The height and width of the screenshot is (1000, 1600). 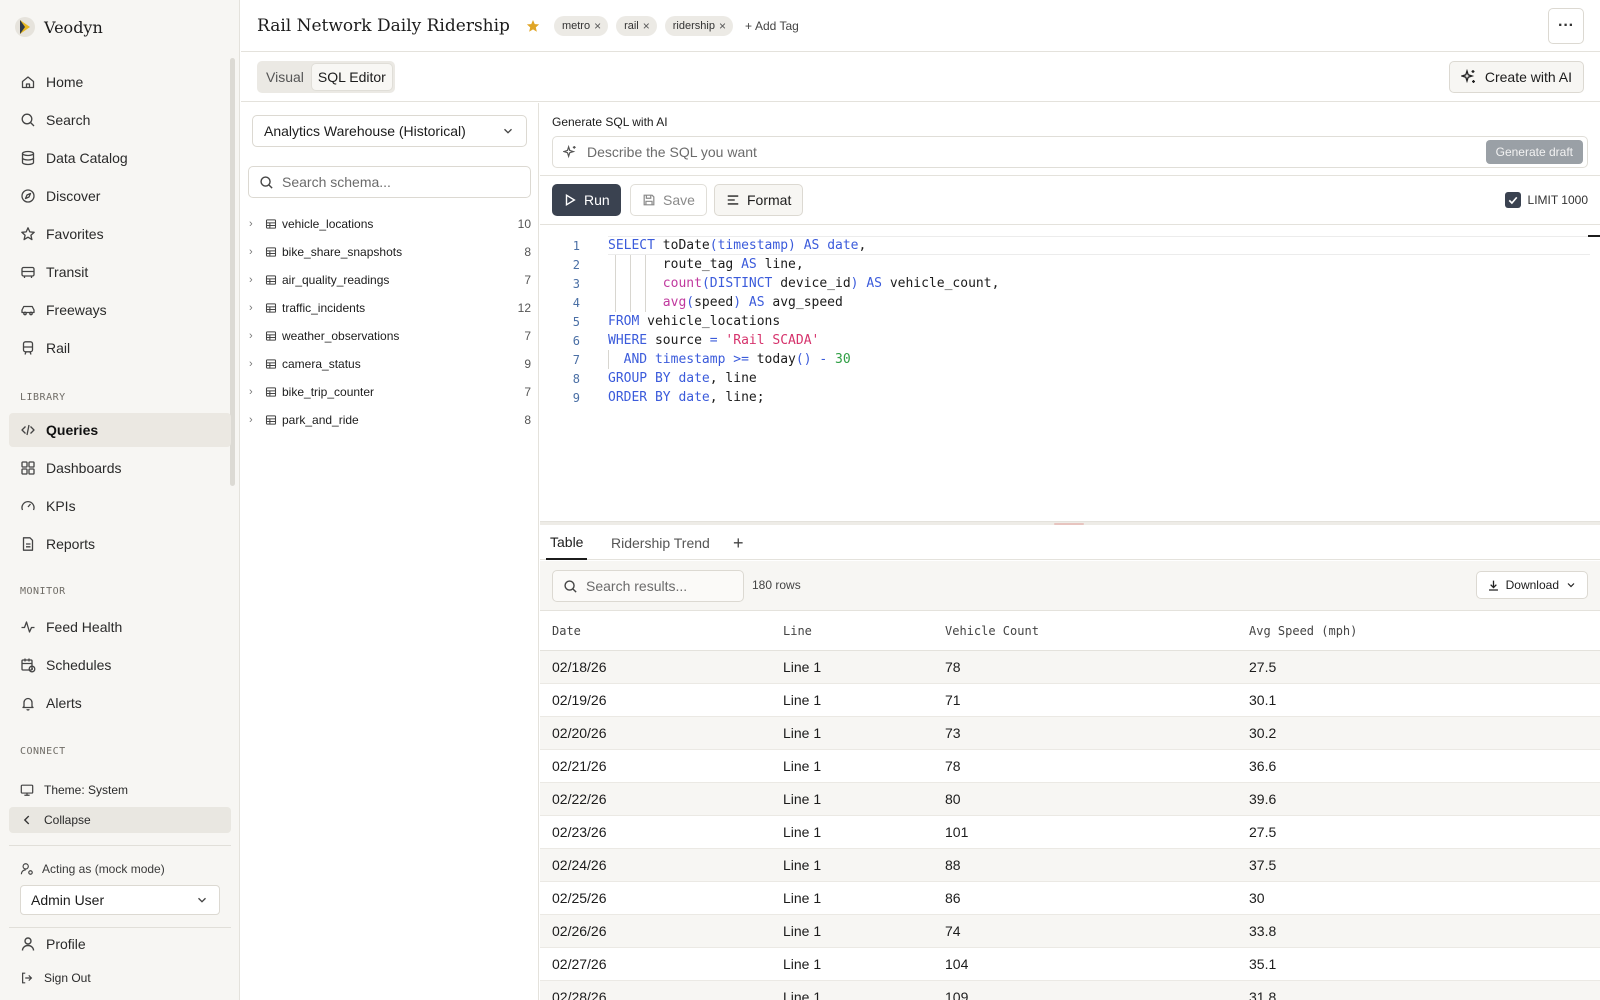 What do you see at coordinates (383, 26) in the screenshot?
I see `query-title: Rail Network Daily Ridership` at bounding box center [383, 26].